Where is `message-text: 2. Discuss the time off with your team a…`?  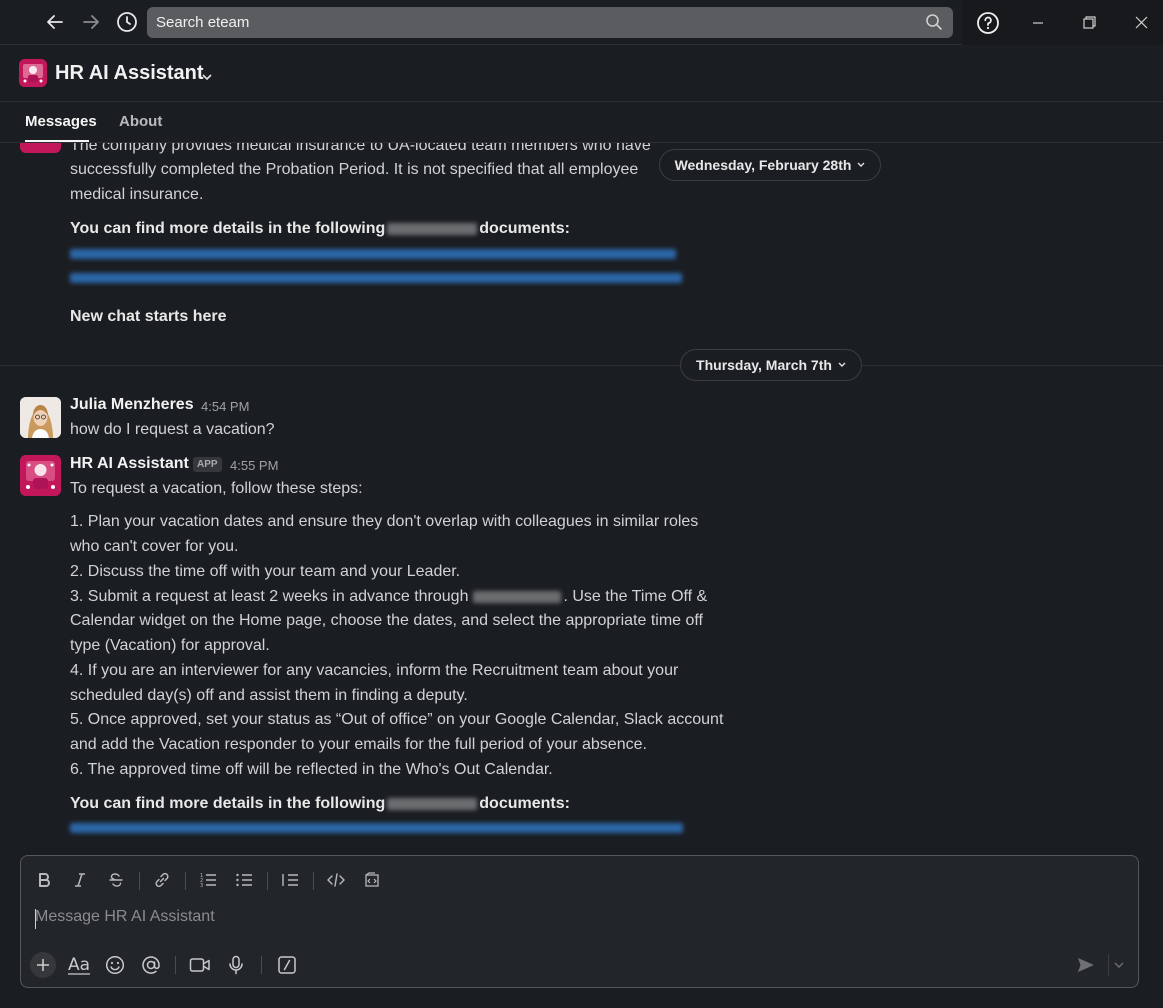 message-text: 2. Discuss the time off with your team a… is located at coordinates (265, 571).